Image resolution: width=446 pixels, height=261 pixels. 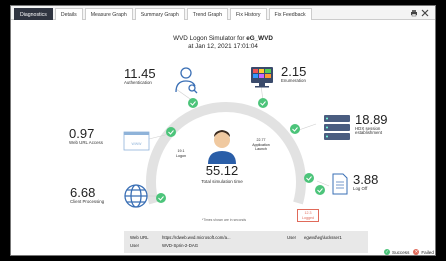 What do you see at coordinates (136, 141) in the screenshot?
I see `web-url-icon: WWW` at bounding box center [136, 141].